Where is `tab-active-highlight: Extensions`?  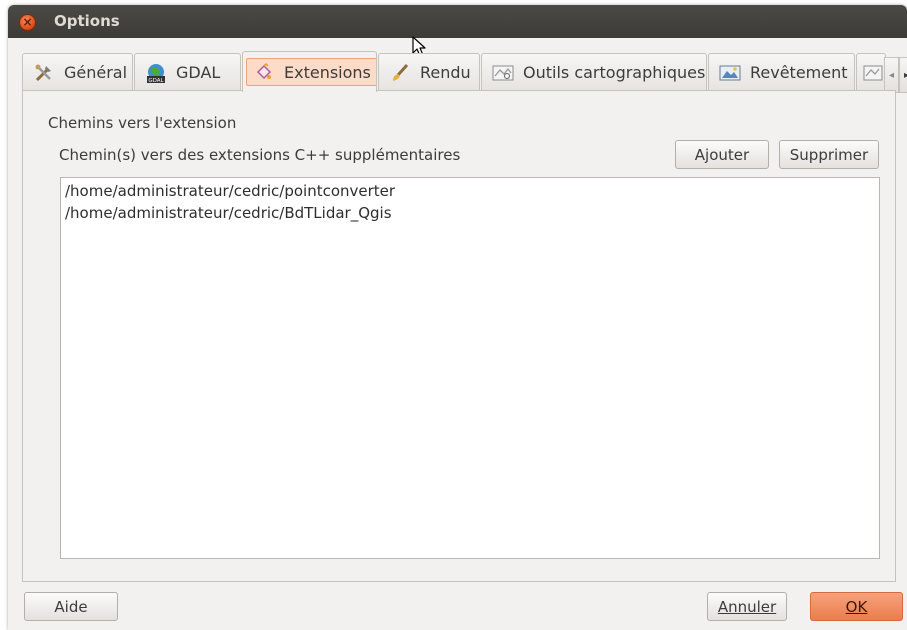
tab-active-highlight: Extensions is located at coordinates (311, 72).